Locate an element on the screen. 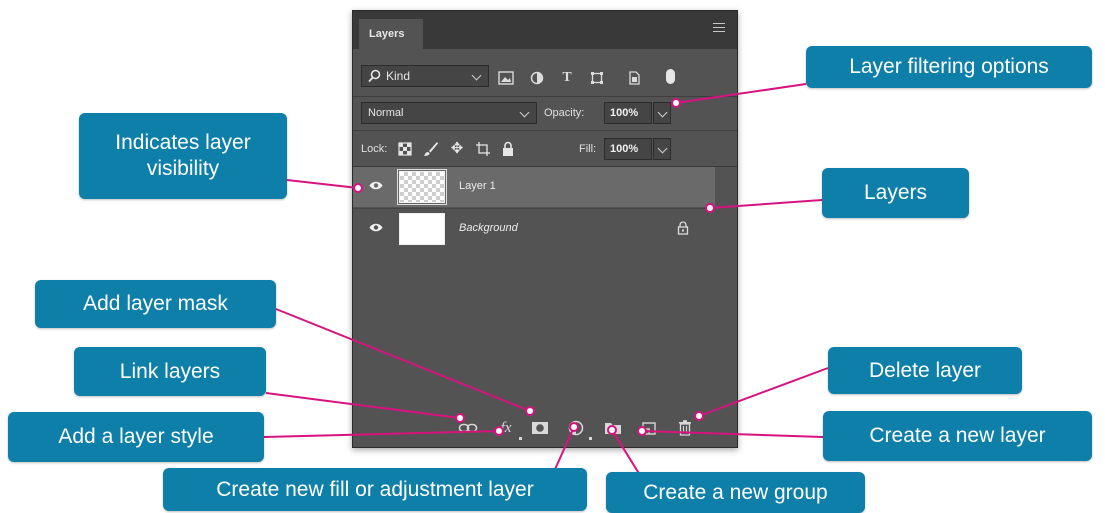  callout-text: Create new fill or adjustment layer is located at coordinates (375, 489).